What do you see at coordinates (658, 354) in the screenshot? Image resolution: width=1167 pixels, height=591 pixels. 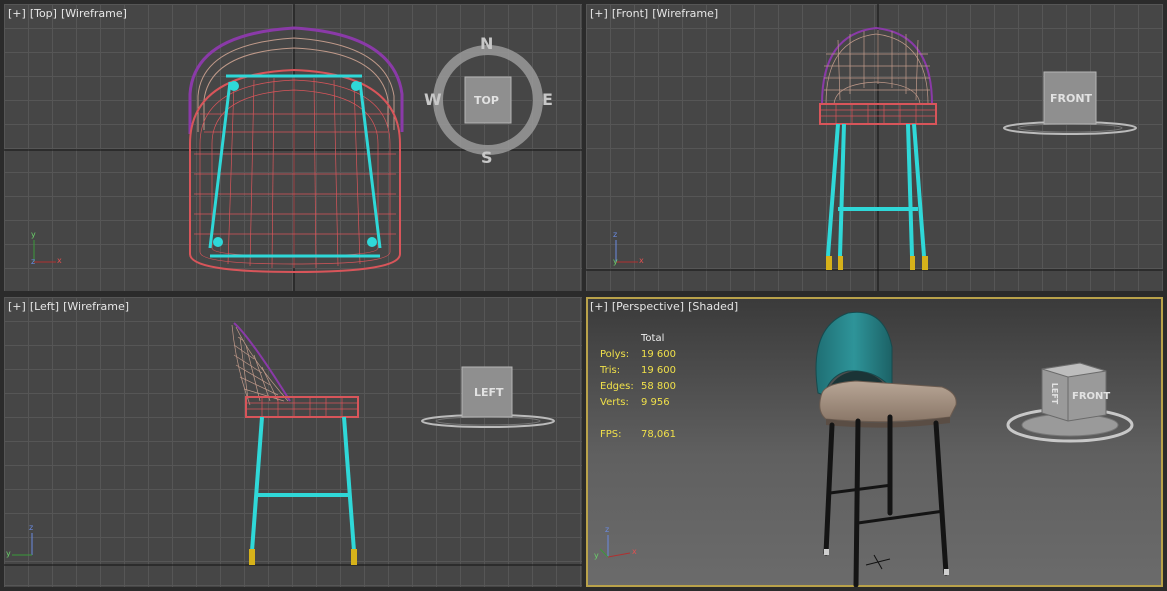 I see `stats-polys-value: 19 600` at bounding box center [658, 354].